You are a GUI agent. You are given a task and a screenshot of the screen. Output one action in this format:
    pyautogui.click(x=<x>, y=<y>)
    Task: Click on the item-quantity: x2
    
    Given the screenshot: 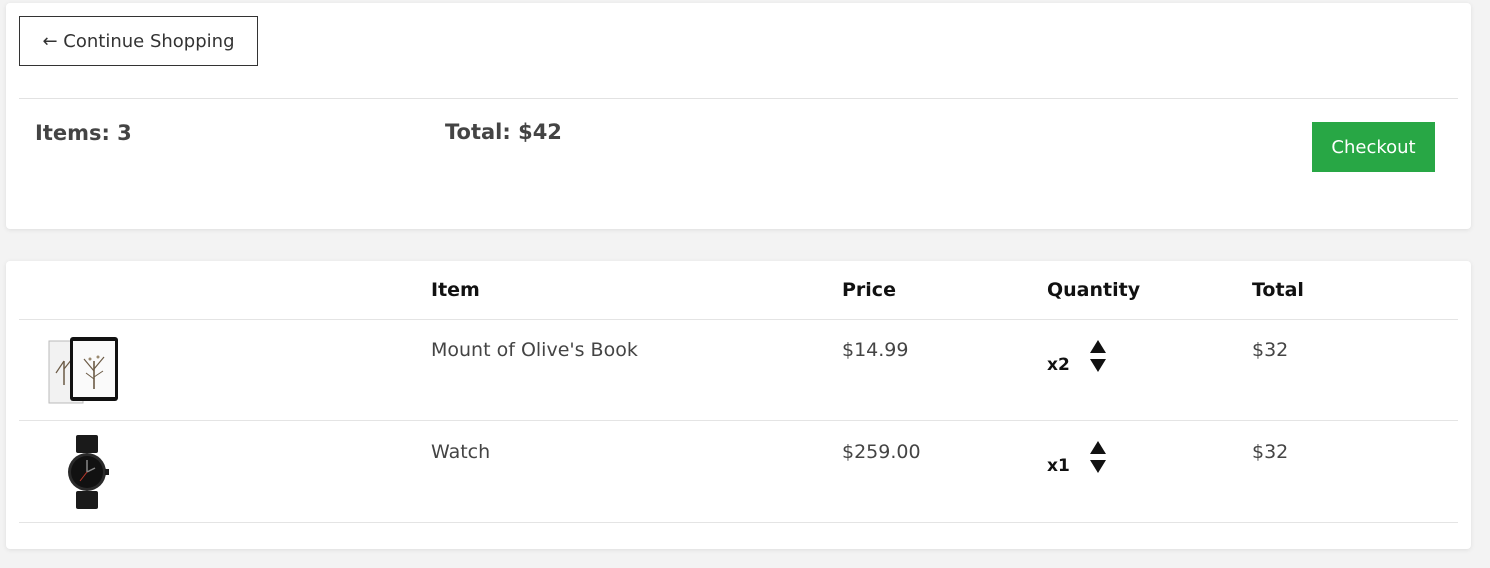 What is the action you would take?
    pyautogui.click(x=1058, y=365)
    